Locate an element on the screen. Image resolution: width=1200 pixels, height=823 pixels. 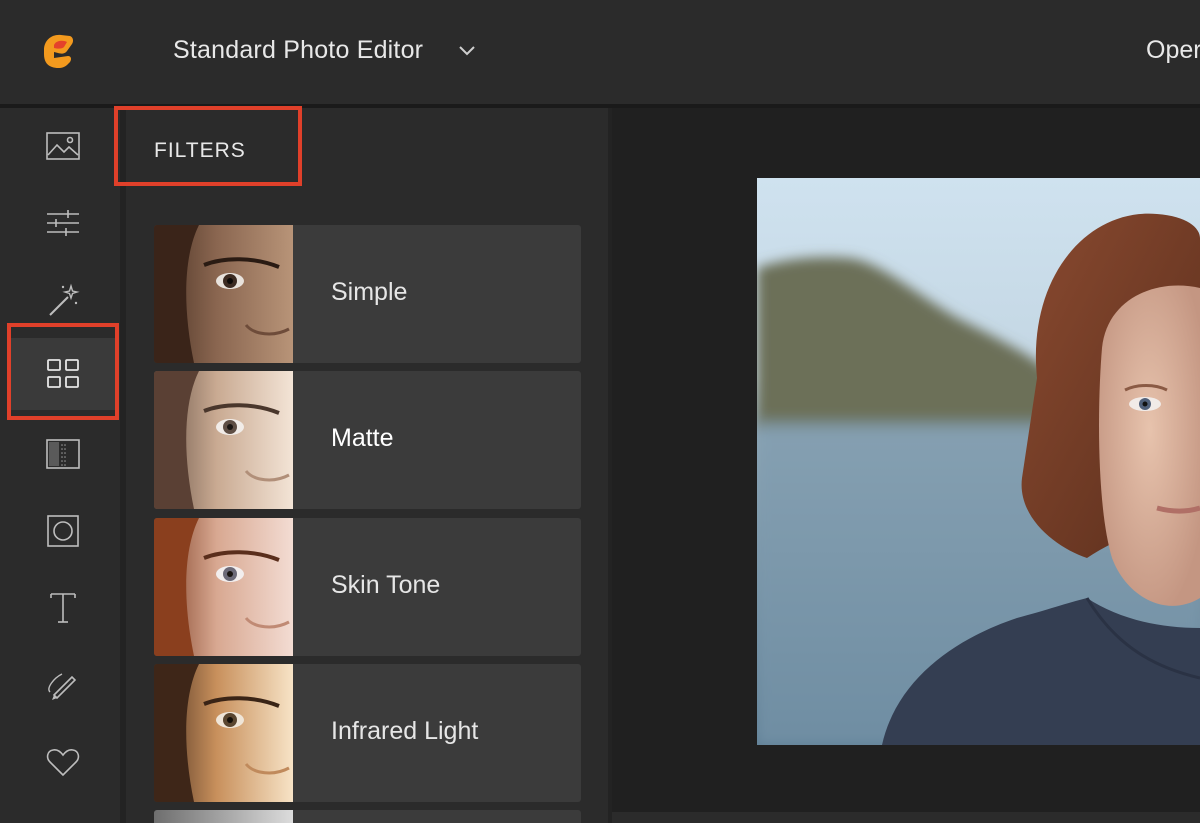
filter-item-skin-tone: Skin Tone is located at coordinates (367, 587).